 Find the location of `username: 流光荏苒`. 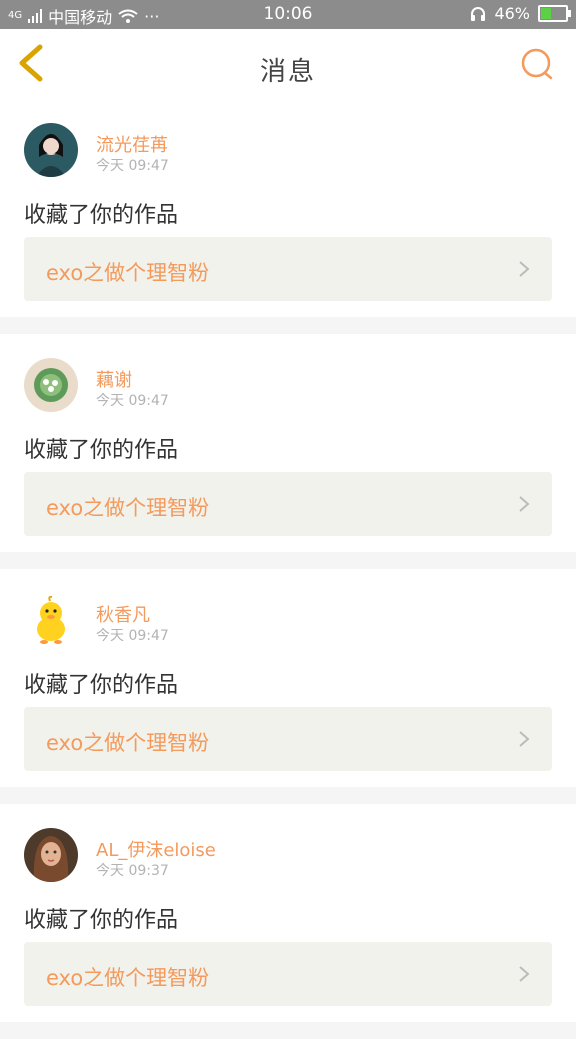

username: 流光荏苒 is located at coordinates (132, 144).